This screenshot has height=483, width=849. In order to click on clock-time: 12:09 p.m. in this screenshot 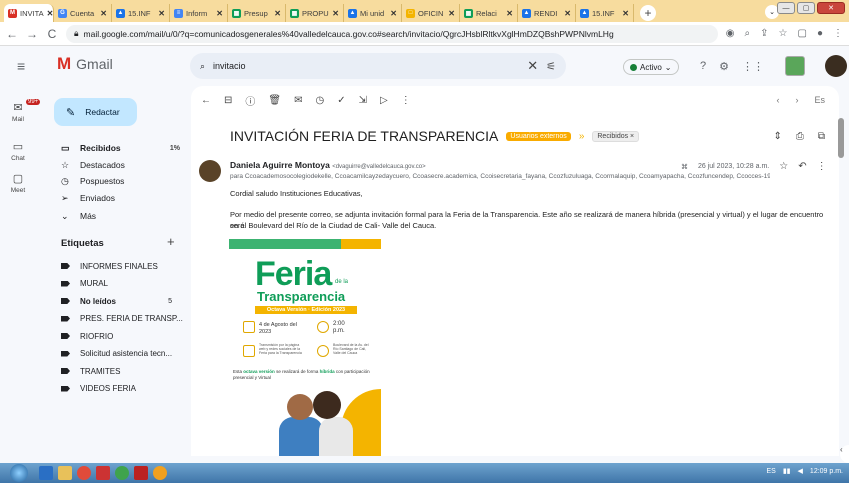, I will do `click(826, 471)`.